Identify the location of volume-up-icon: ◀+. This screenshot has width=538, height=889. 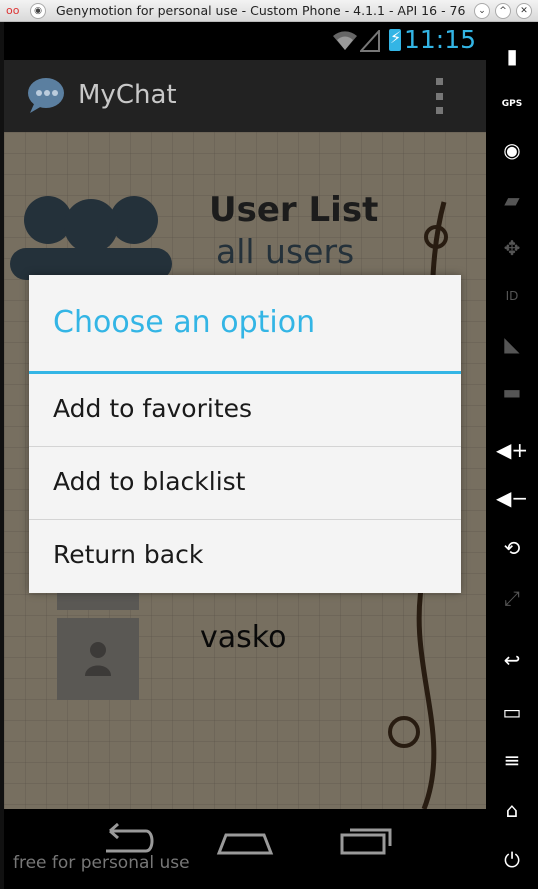
(512, 450).